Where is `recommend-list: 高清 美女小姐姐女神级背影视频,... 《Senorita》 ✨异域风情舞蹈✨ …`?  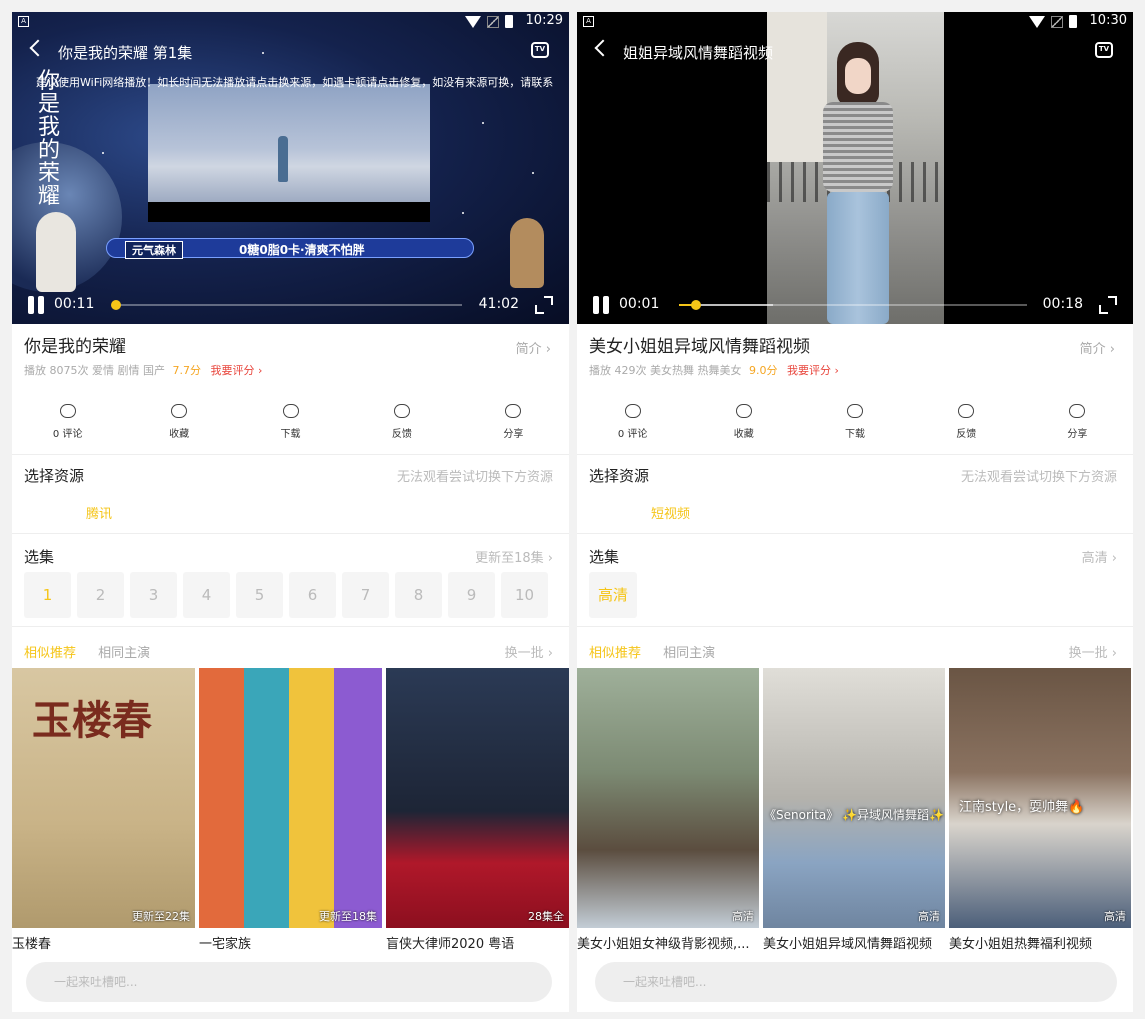
recommend-list: 高清 美女小姐姐女神级背影视频,... 《Senorita》 ✨异域风情舞蹈✨ … is located at coordinates (855, 810).